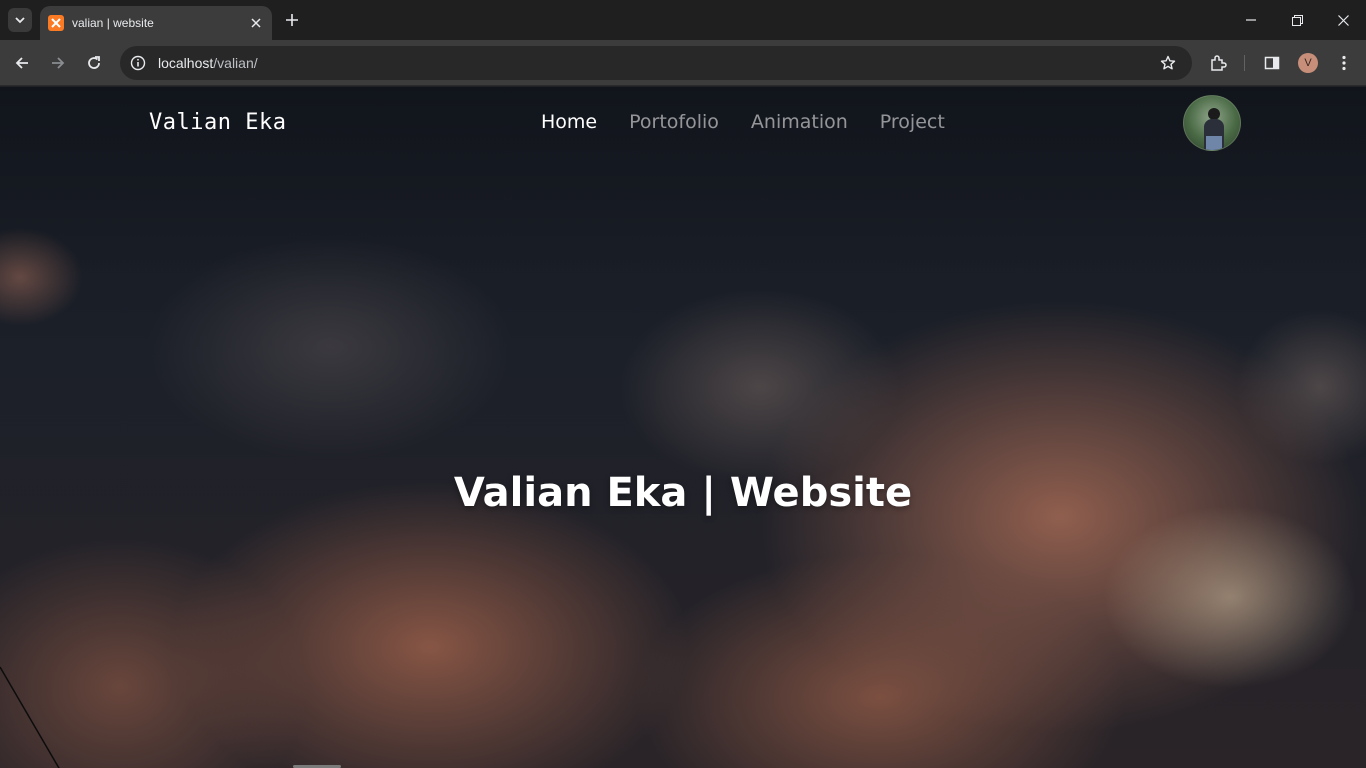  Describe the element at coordinates (569, 122) in the screenshot. I see `nav-link-home: Home` at that location.